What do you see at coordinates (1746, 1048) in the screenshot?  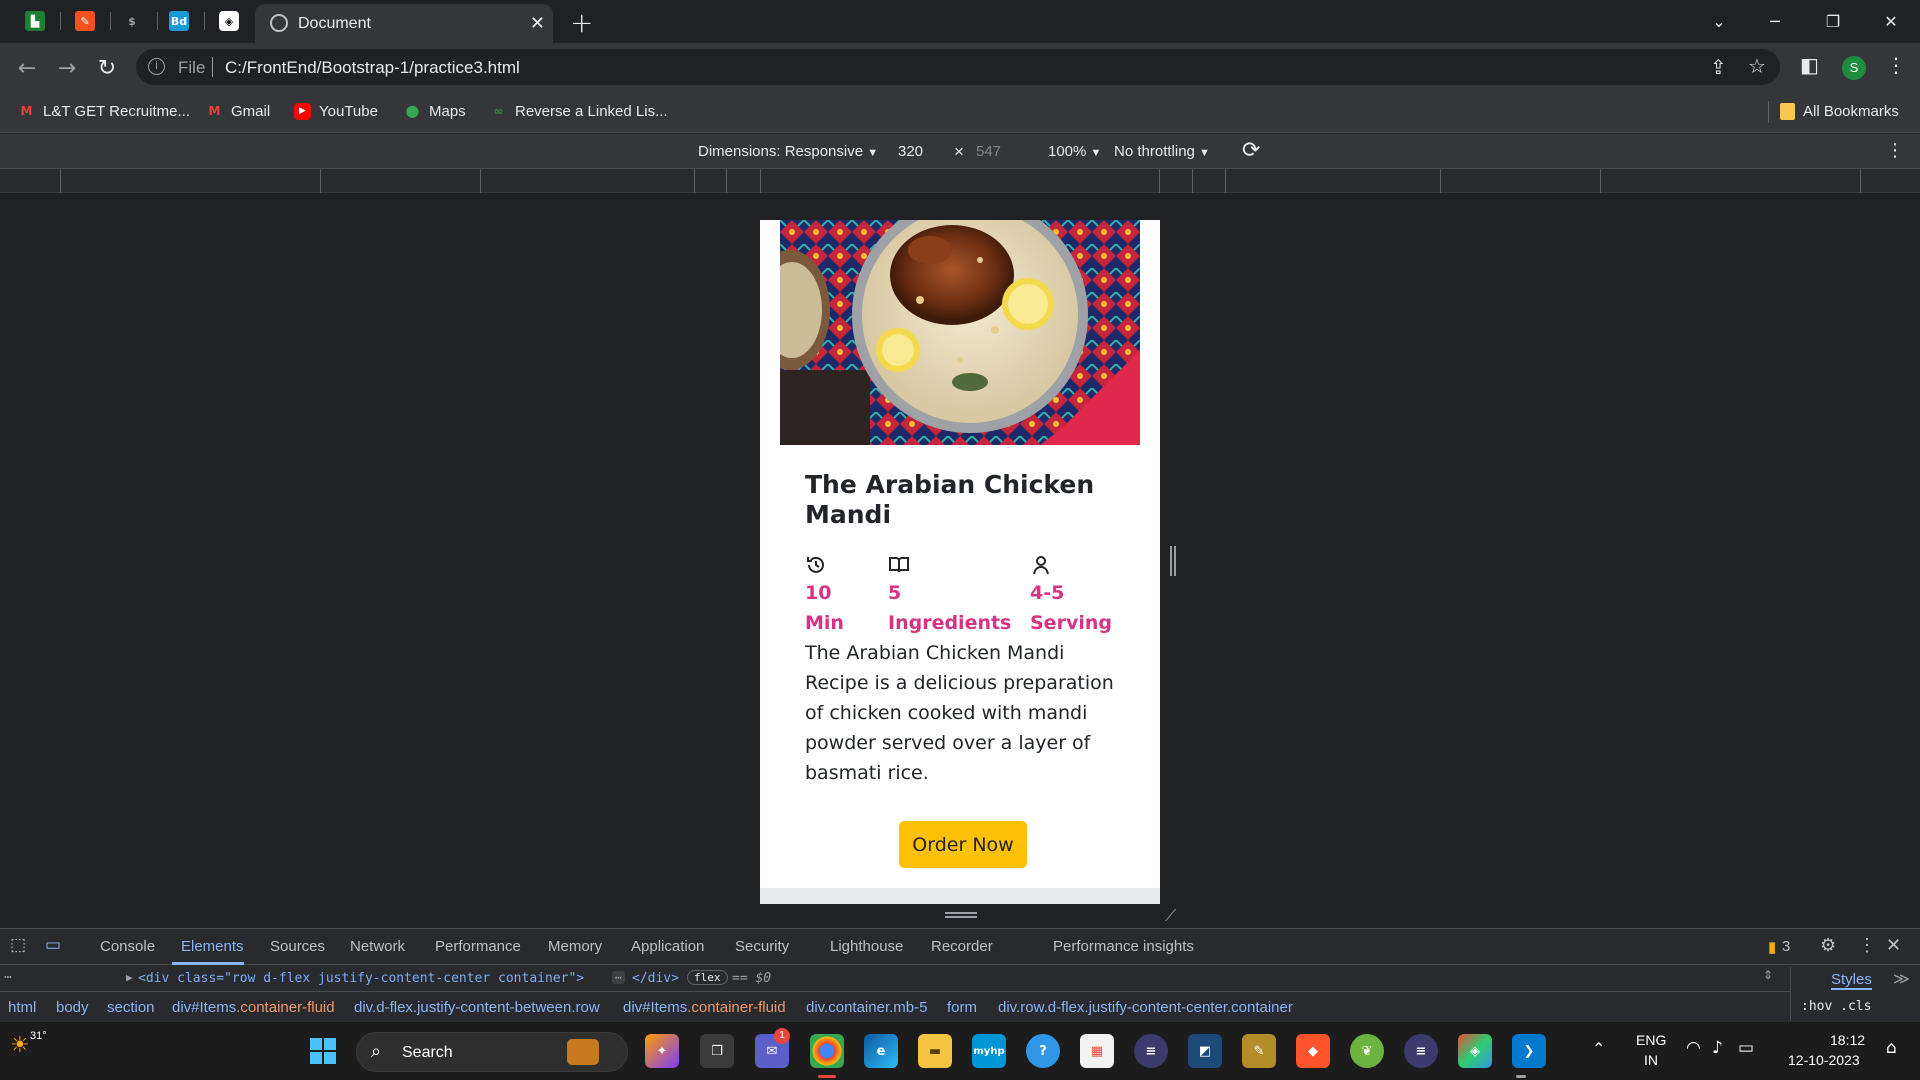 I see `battery-icon: ▭` at bounding box center [1746, 1048].